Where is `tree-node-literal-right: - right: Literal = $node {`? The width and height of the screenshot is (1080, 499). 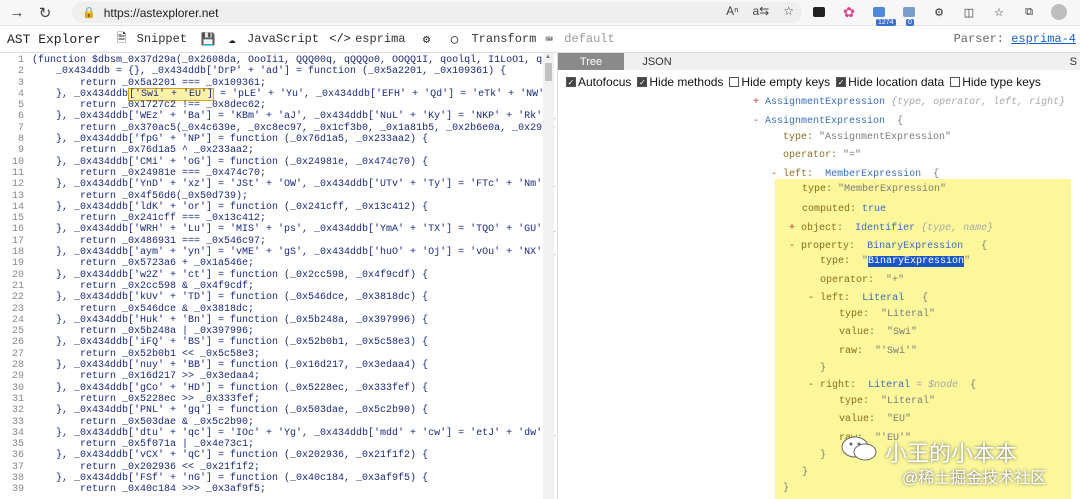
tree-node-literal-right: - right: Literal = $node { is located at coordinates (892, 385).